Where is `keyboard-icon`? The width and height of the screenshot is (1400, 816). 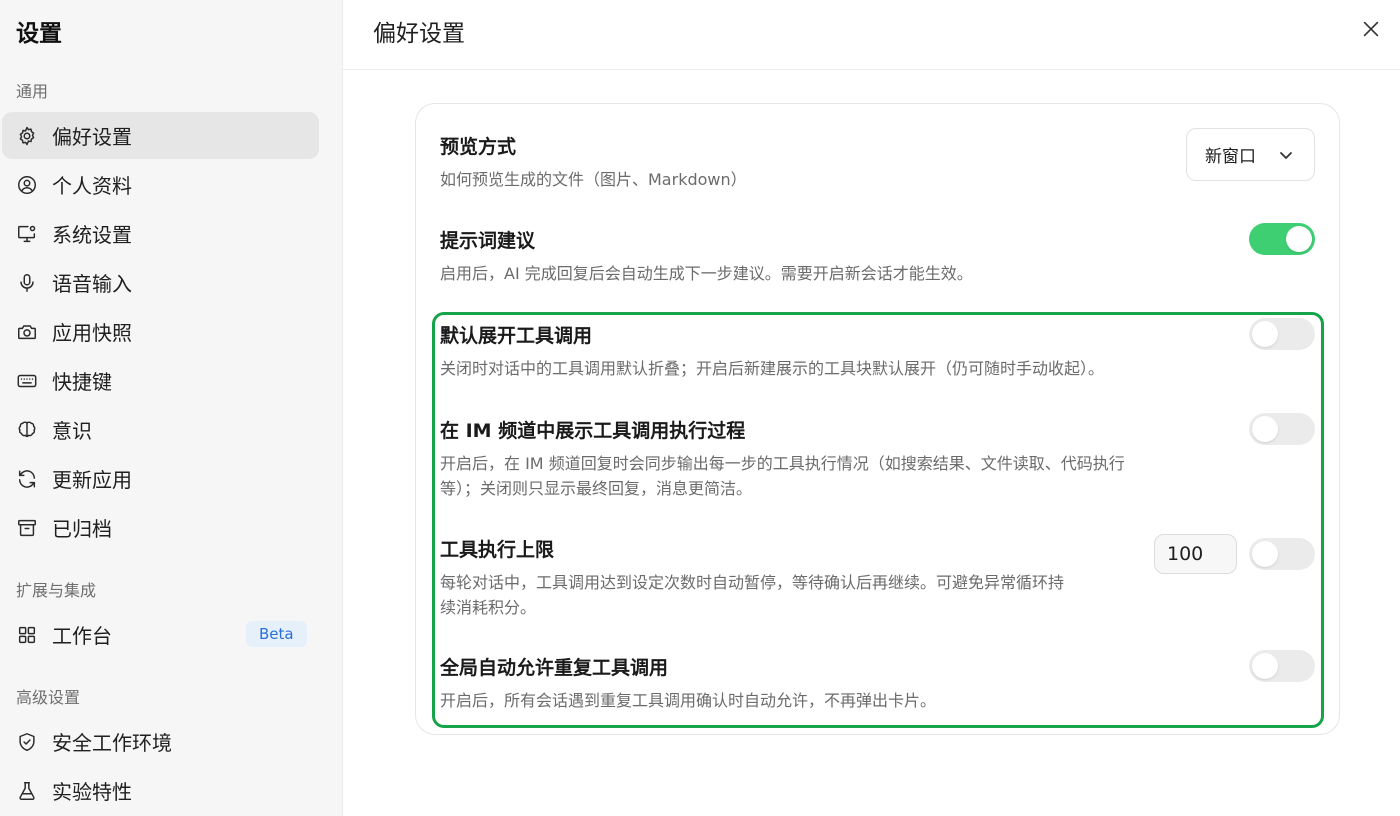
keyboard-icon is located at coordinates (27, 381).